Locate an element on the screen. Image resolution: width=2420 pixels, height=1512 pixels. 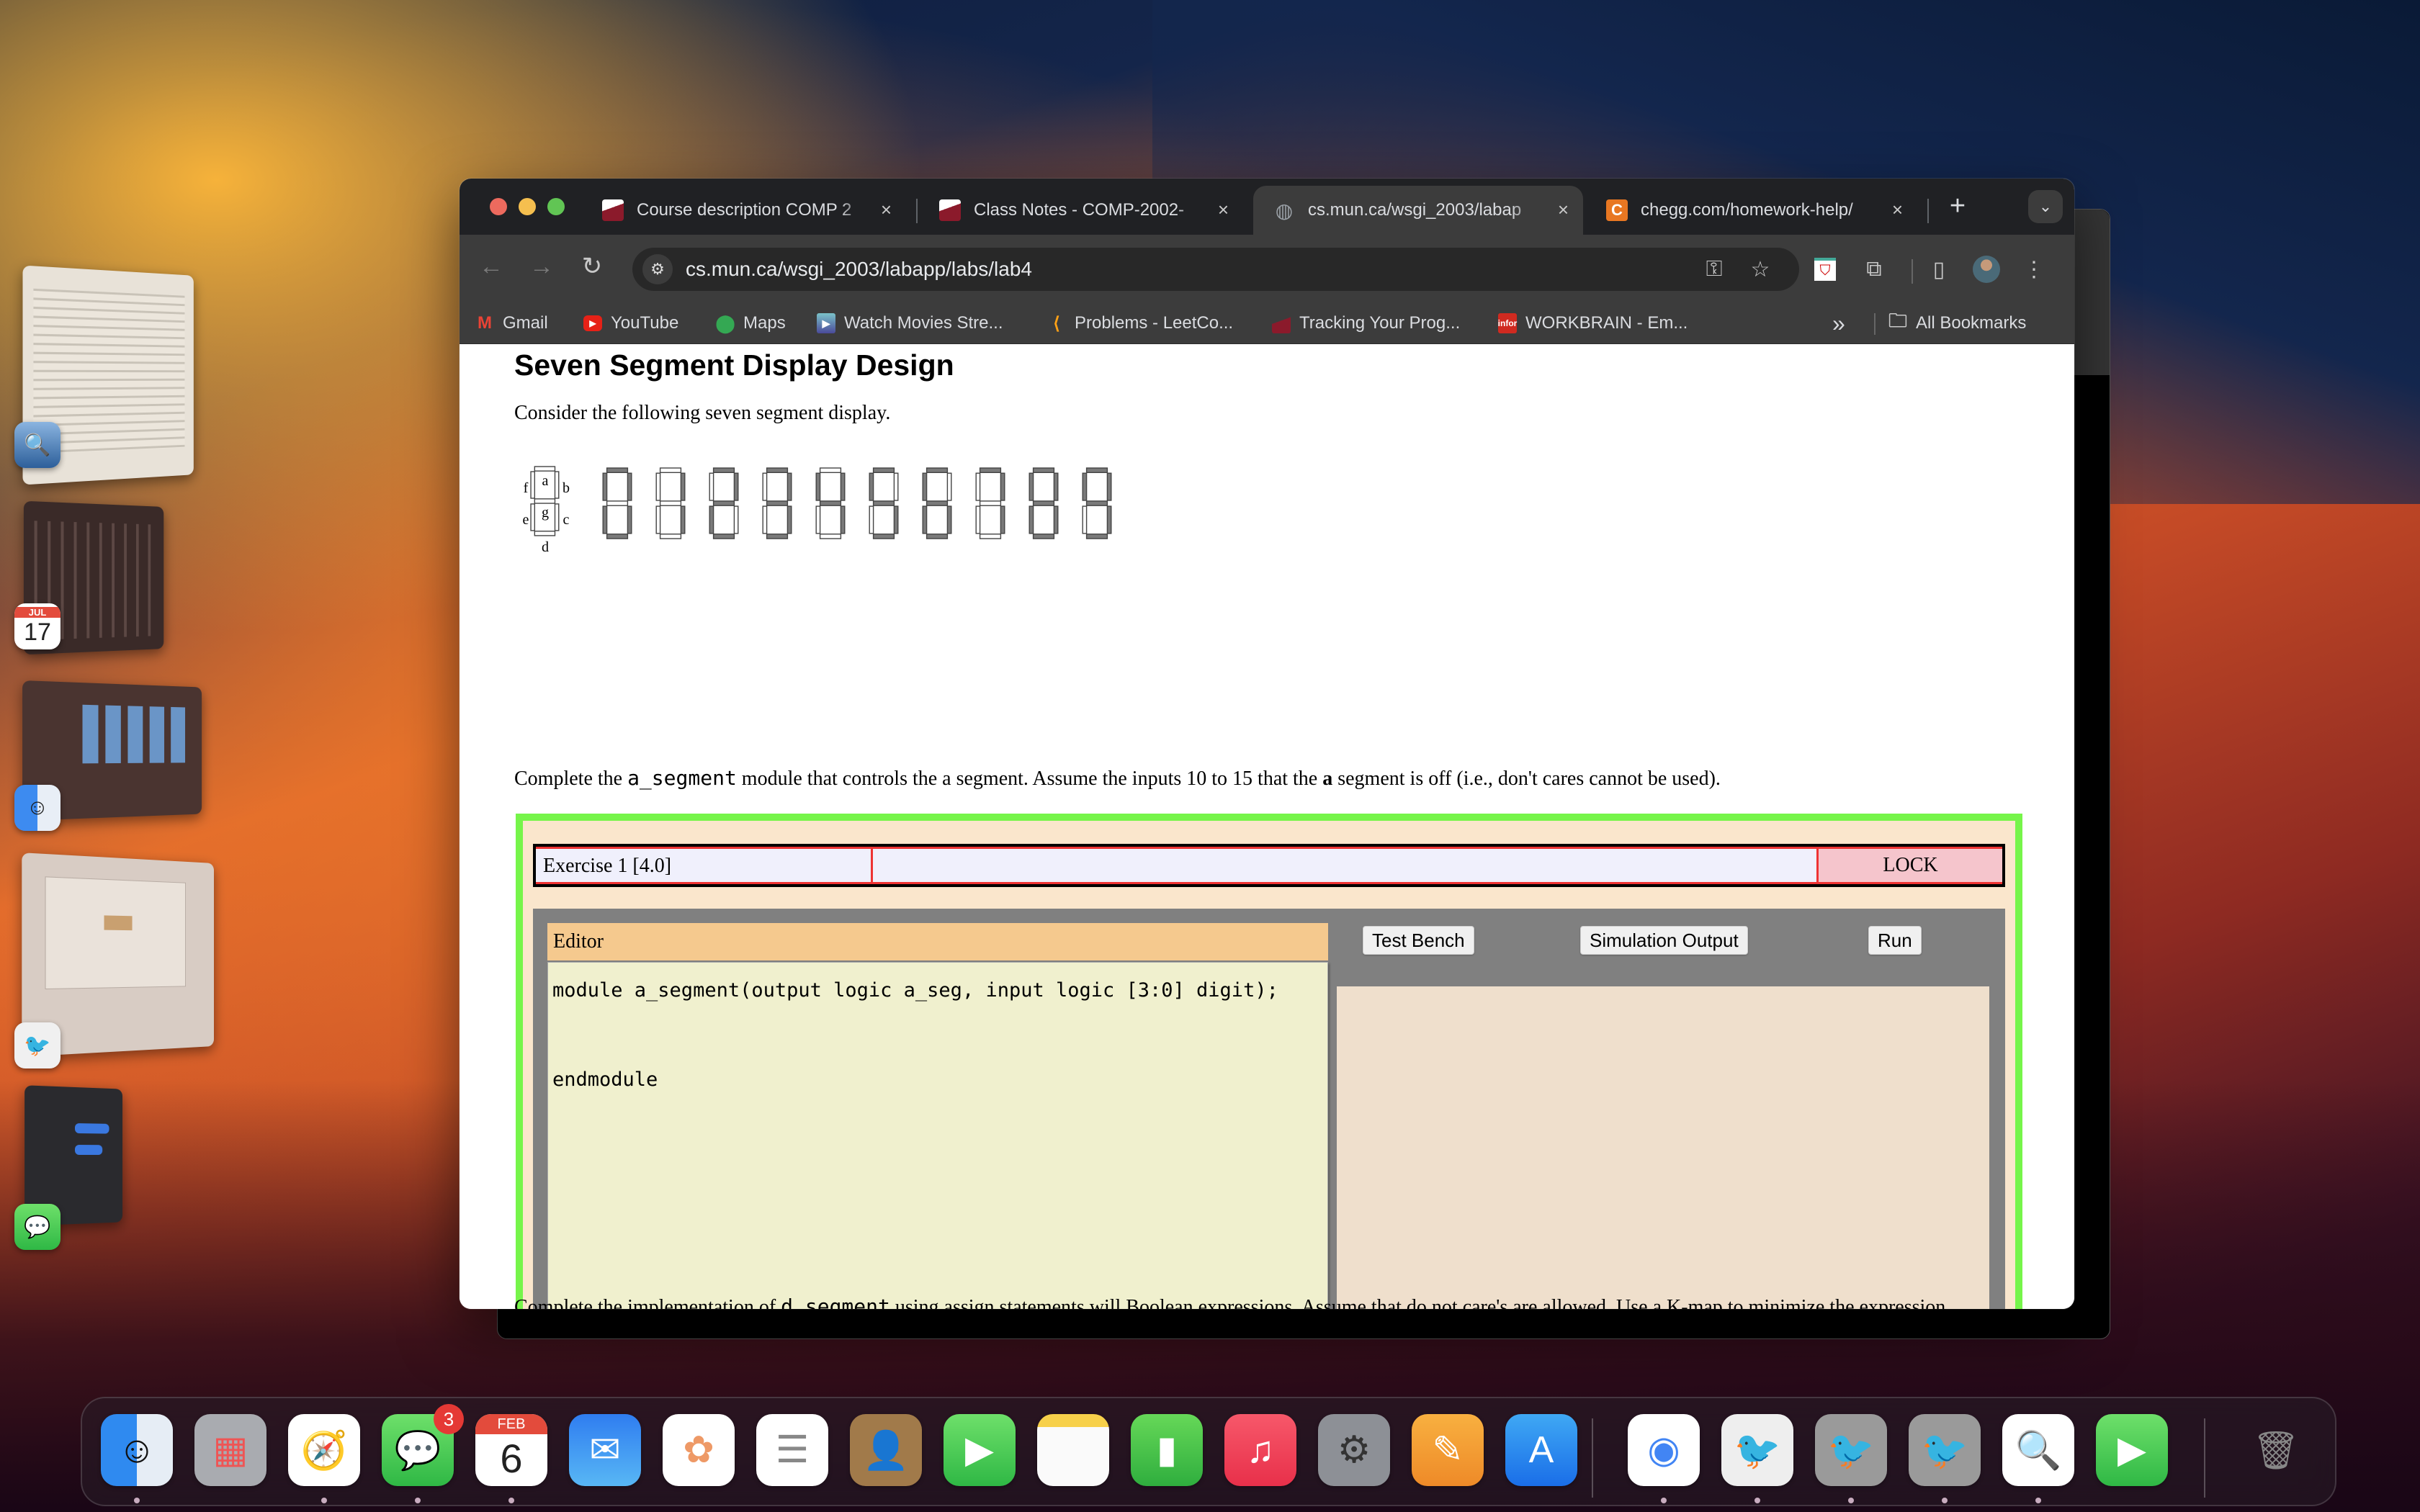
calendar-day: 17 is located at coordinates (37, 632).